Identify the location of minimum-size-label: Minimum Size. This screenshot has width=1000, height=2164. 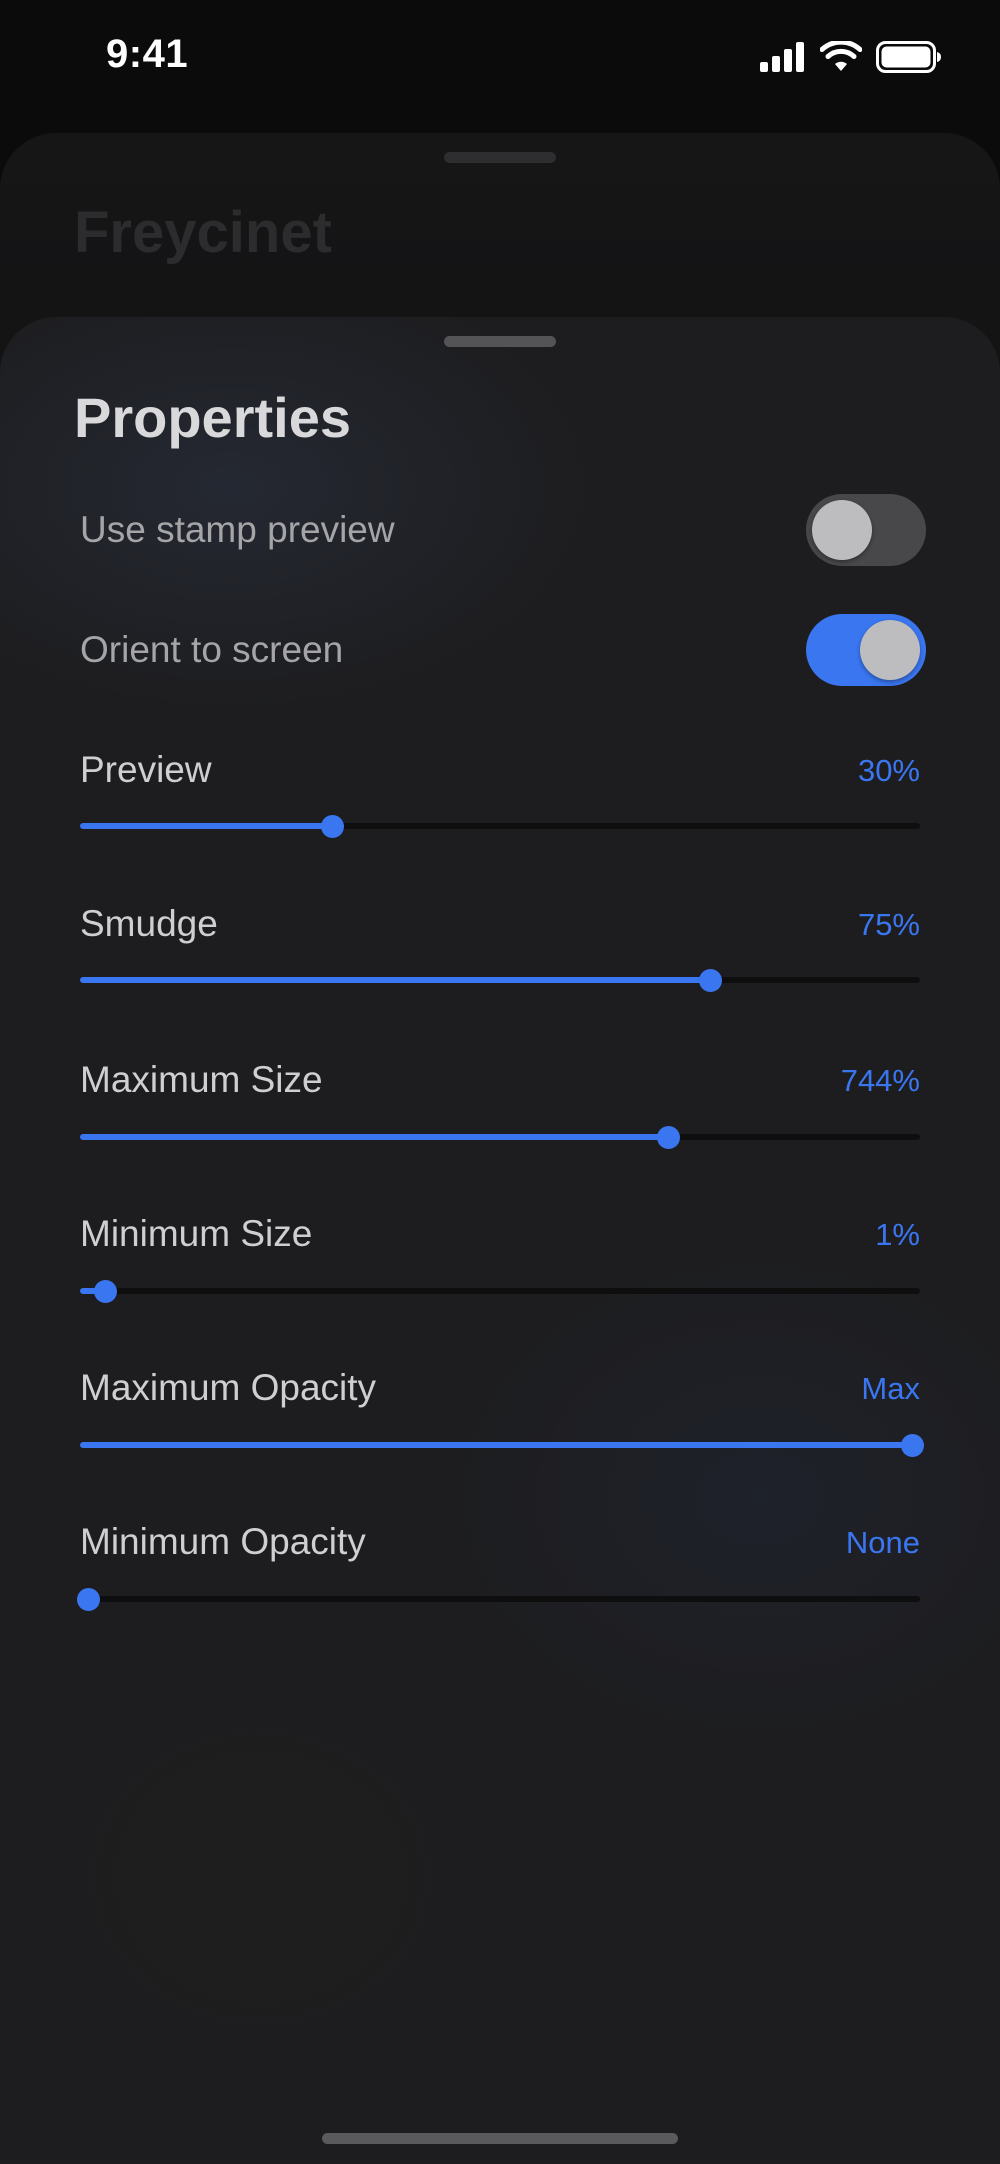
(196, 1233).